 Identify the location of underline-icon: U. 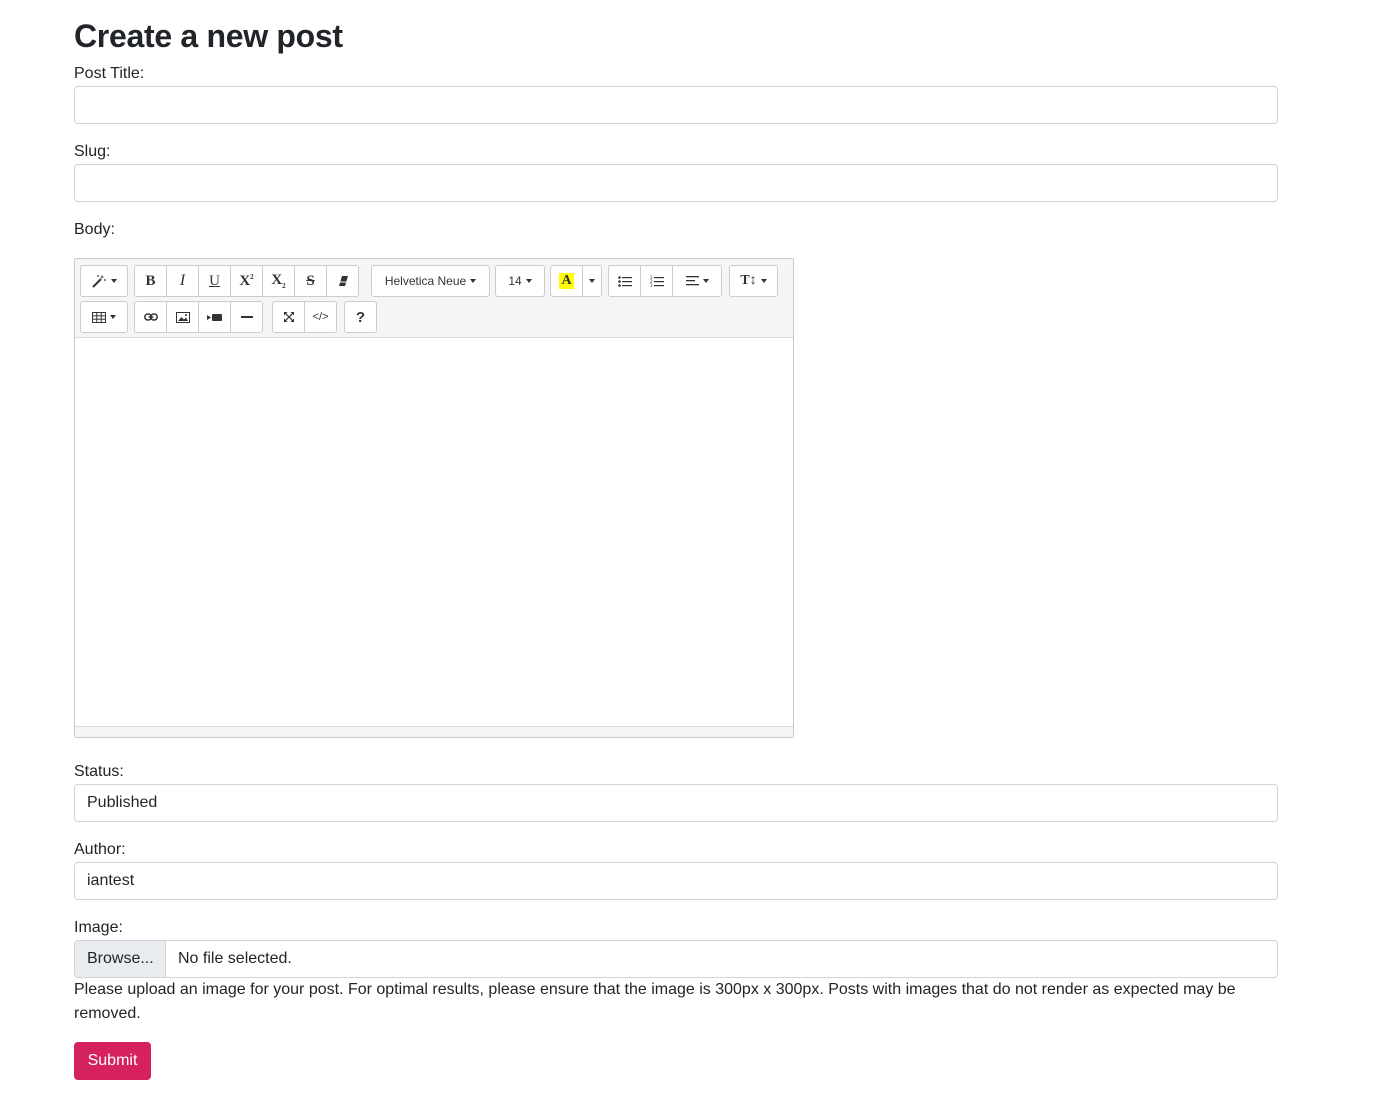
(214, 280).